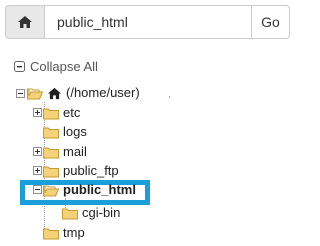 The height and width of the screenshot is (246, 320). What do you see at coordinates (72, 112) in the screenshot?
I see `tree-item-label: etc` at bounding box center [72, 112].